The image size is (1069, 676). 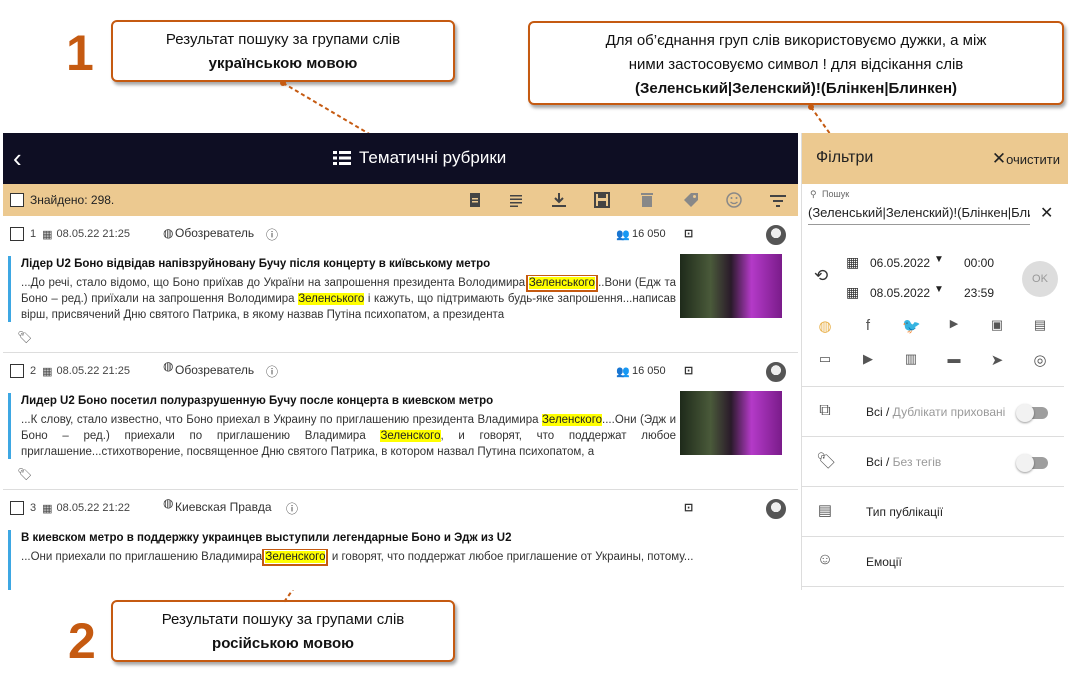 What do you see at coordinates (602, 200) in the screenshot?
I see `save-icon` at bounding box center [602, 200].